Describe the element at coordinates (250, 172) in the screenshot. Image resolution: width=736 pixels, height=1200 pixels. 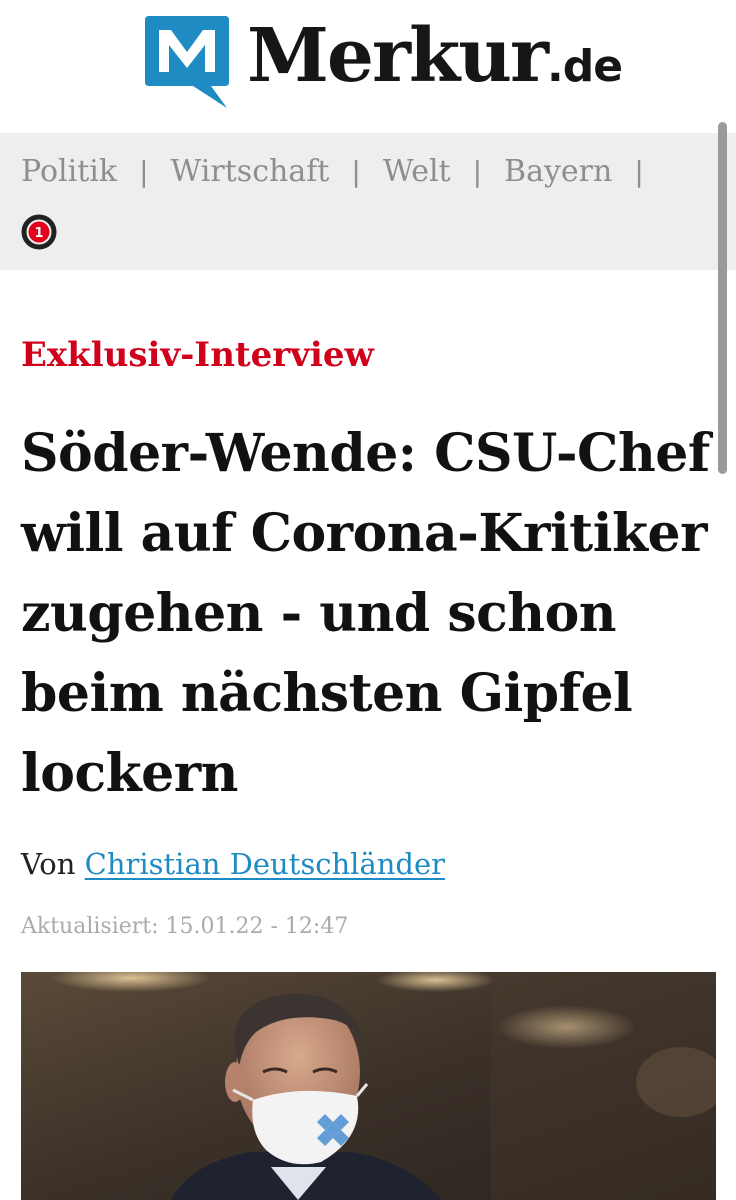
I see `nav-item-wirtschaft: Wirtschaft` at that location.